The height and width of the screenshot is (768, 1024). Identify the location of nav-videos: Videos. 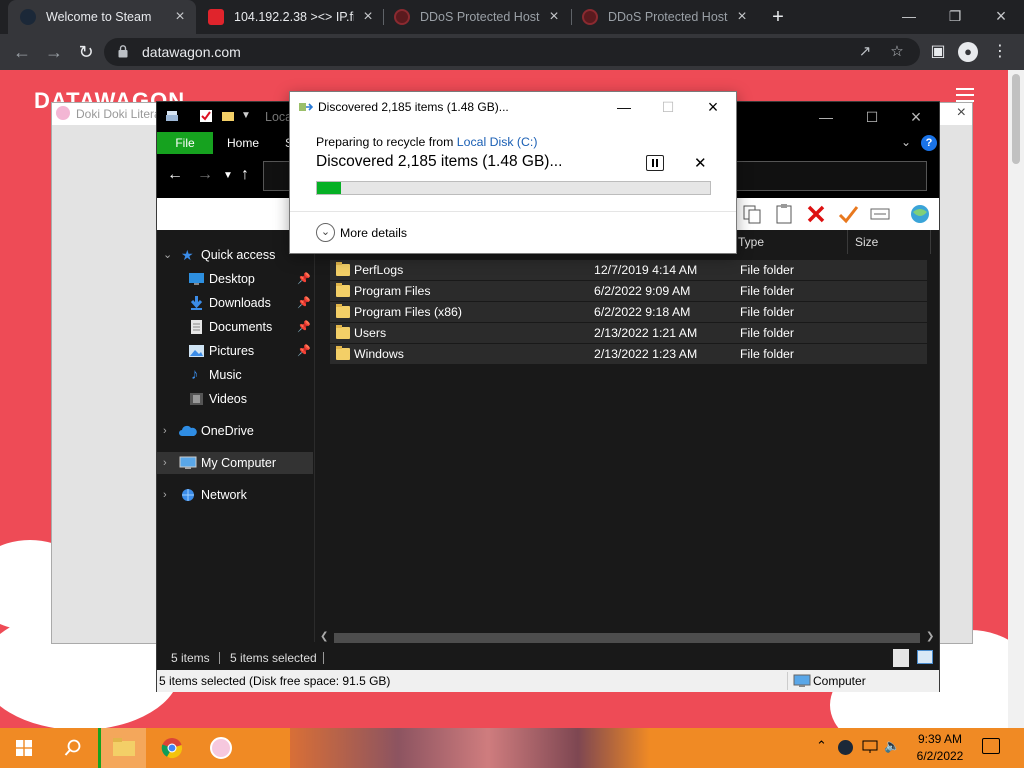
(235, 399).